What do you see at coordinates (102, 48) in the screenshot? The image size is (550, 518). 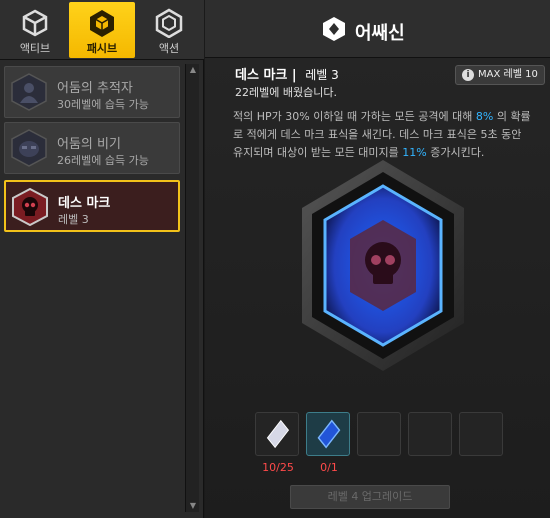 I see `tab-label: 패시브` at bounding box center [102, 48].